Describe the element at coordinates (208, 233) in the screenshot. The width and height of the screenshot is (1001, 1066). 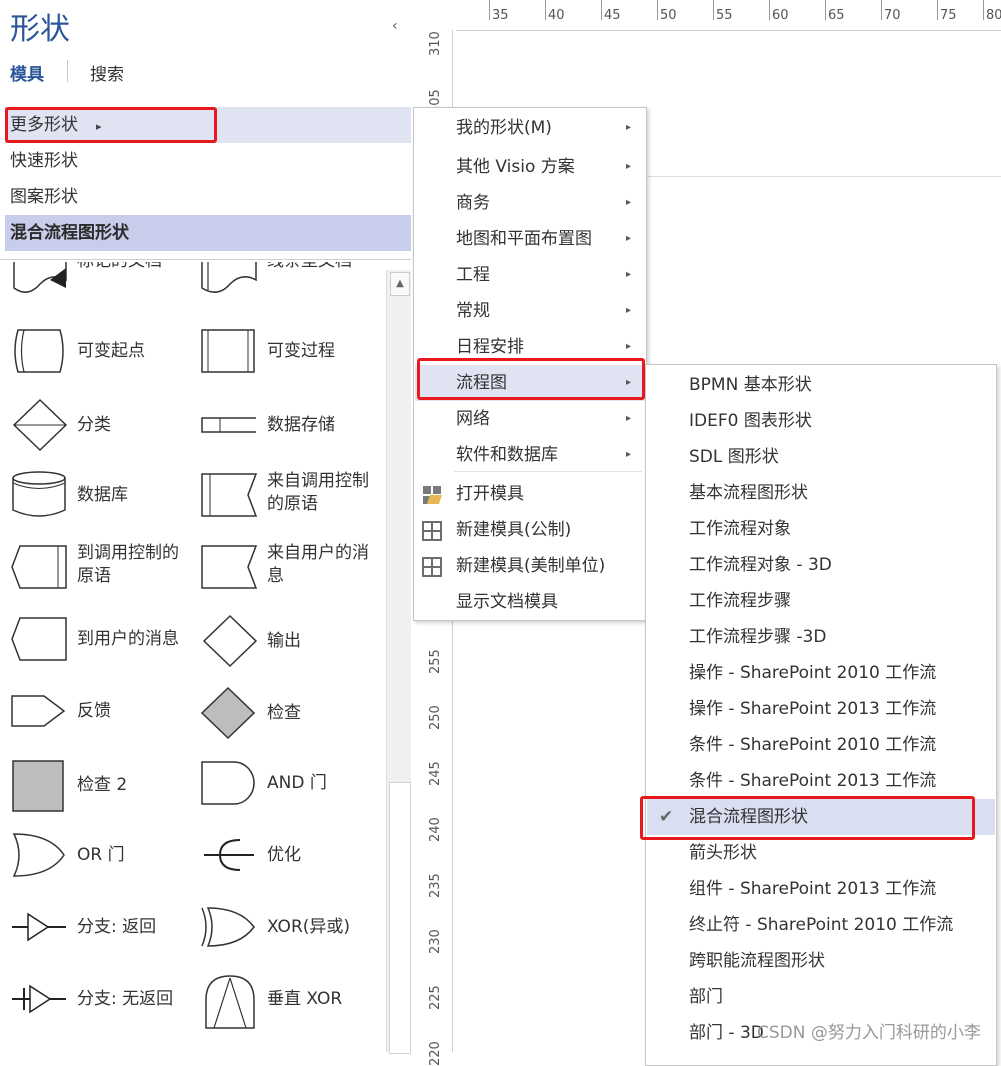
I see `stencil-mixed-flowchart: 混合流程图形状` at that location.